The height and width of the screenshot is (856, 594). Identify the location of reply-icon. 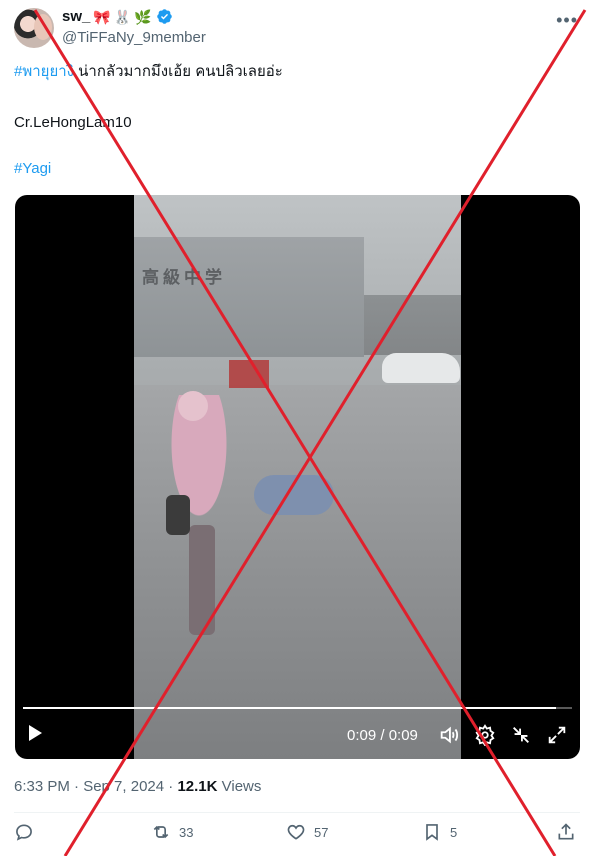
(24, 832).